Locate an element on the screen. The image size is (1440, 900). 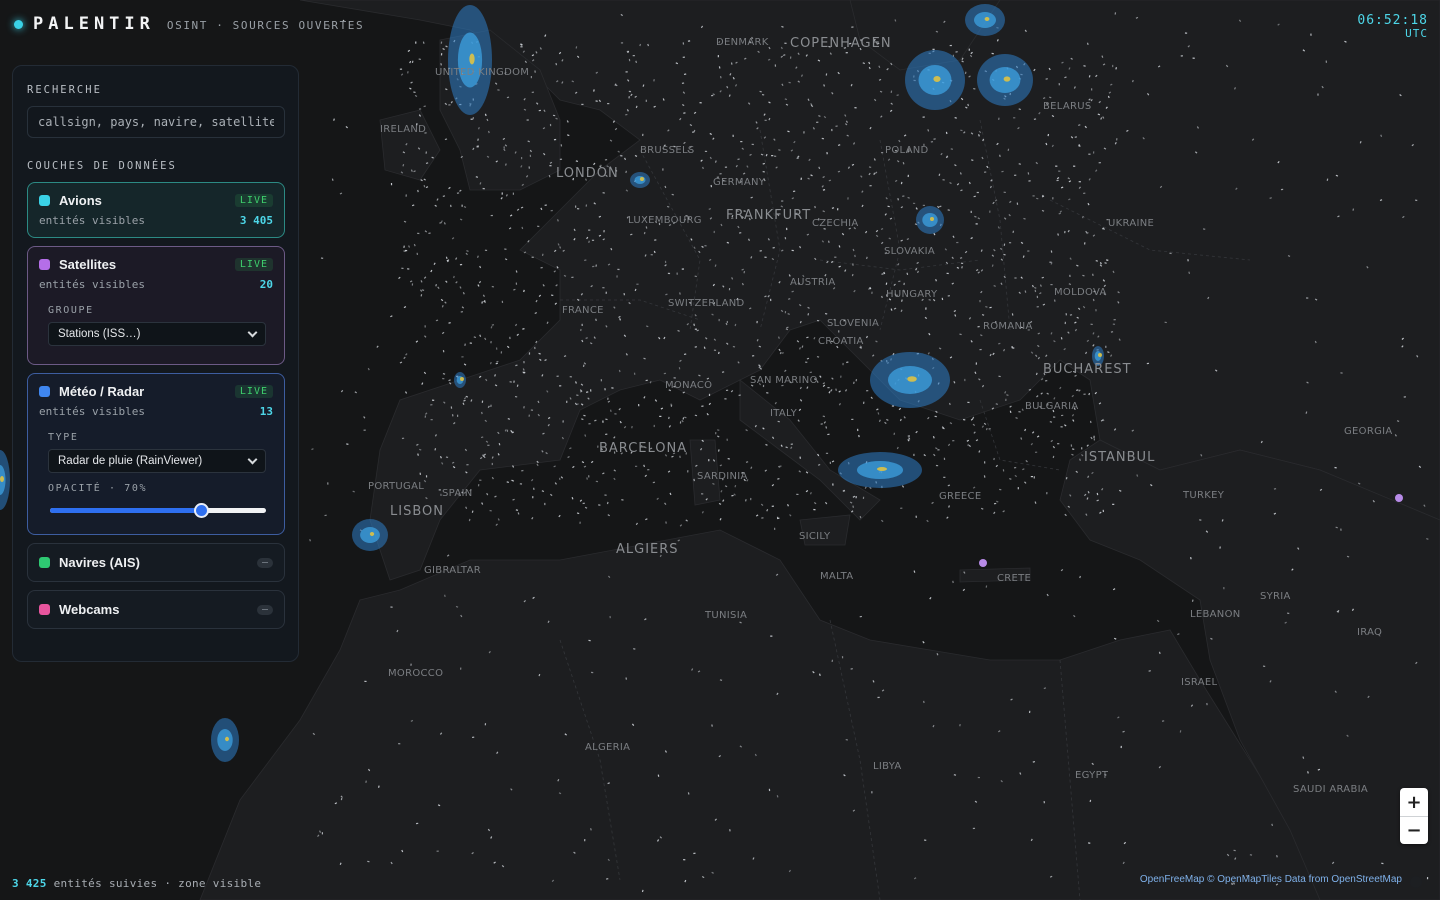
clock-zone: UTC is located at coordinates (1416, 33).